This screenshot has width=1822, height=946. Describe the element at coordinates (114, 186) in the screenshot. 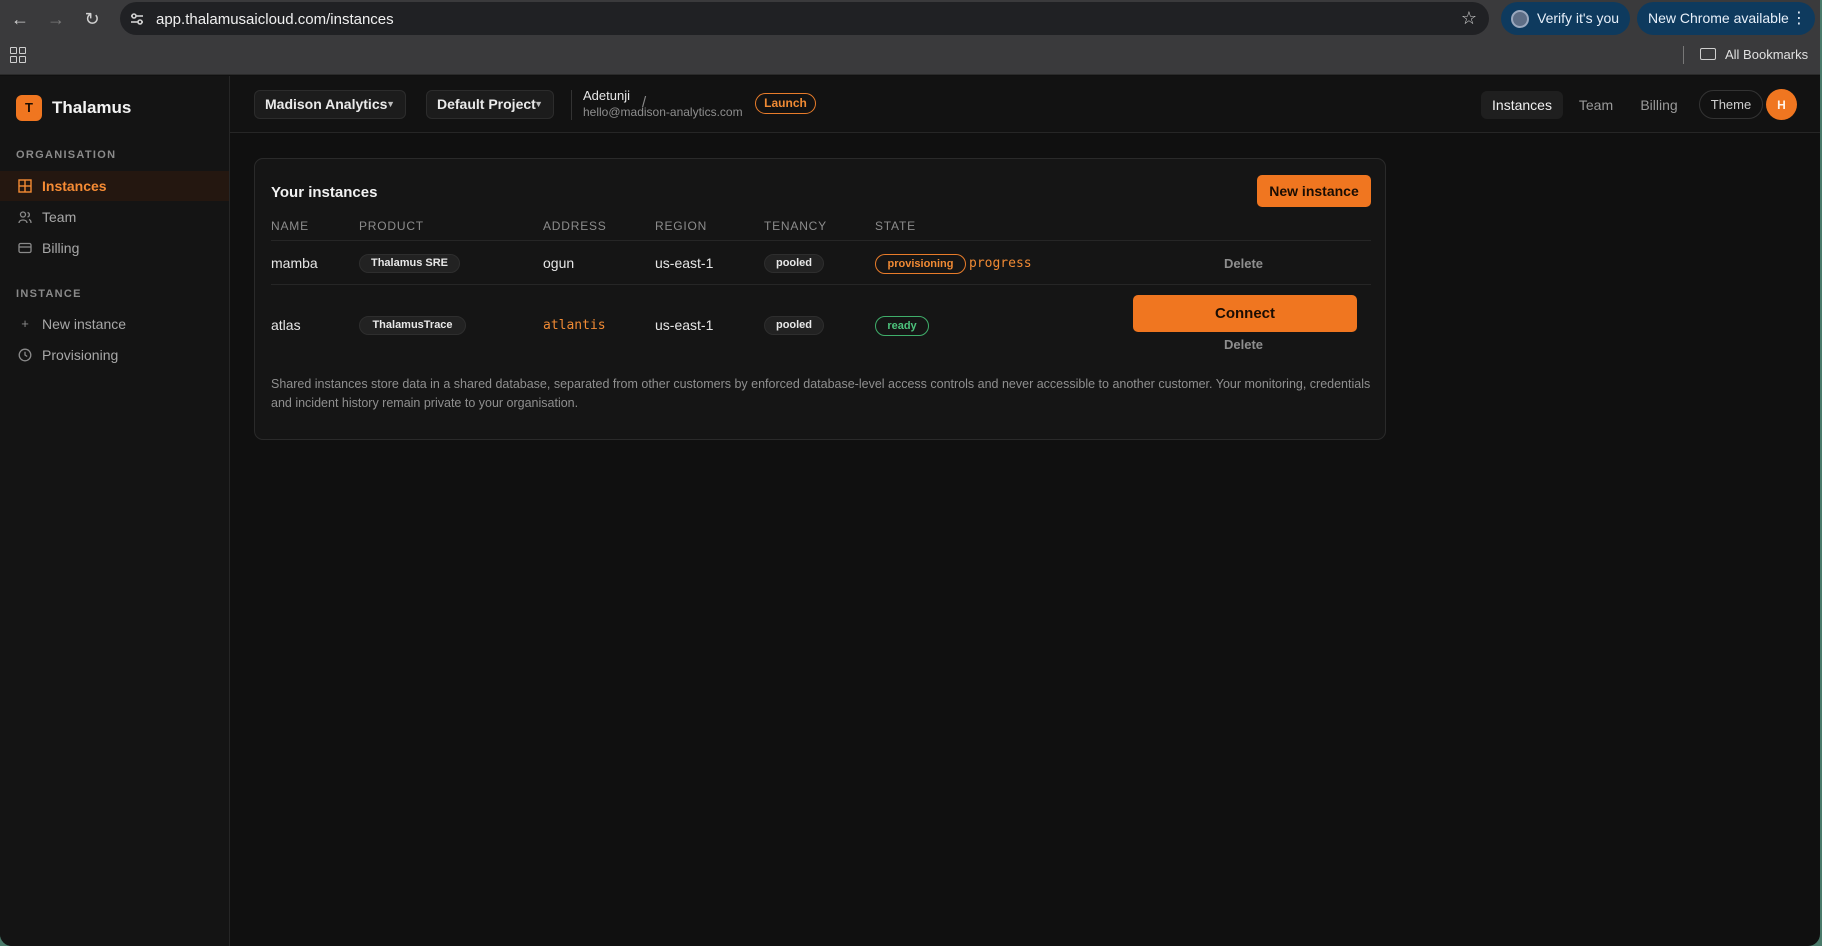

I see `sidebar-item-instances: Instances` at that location.